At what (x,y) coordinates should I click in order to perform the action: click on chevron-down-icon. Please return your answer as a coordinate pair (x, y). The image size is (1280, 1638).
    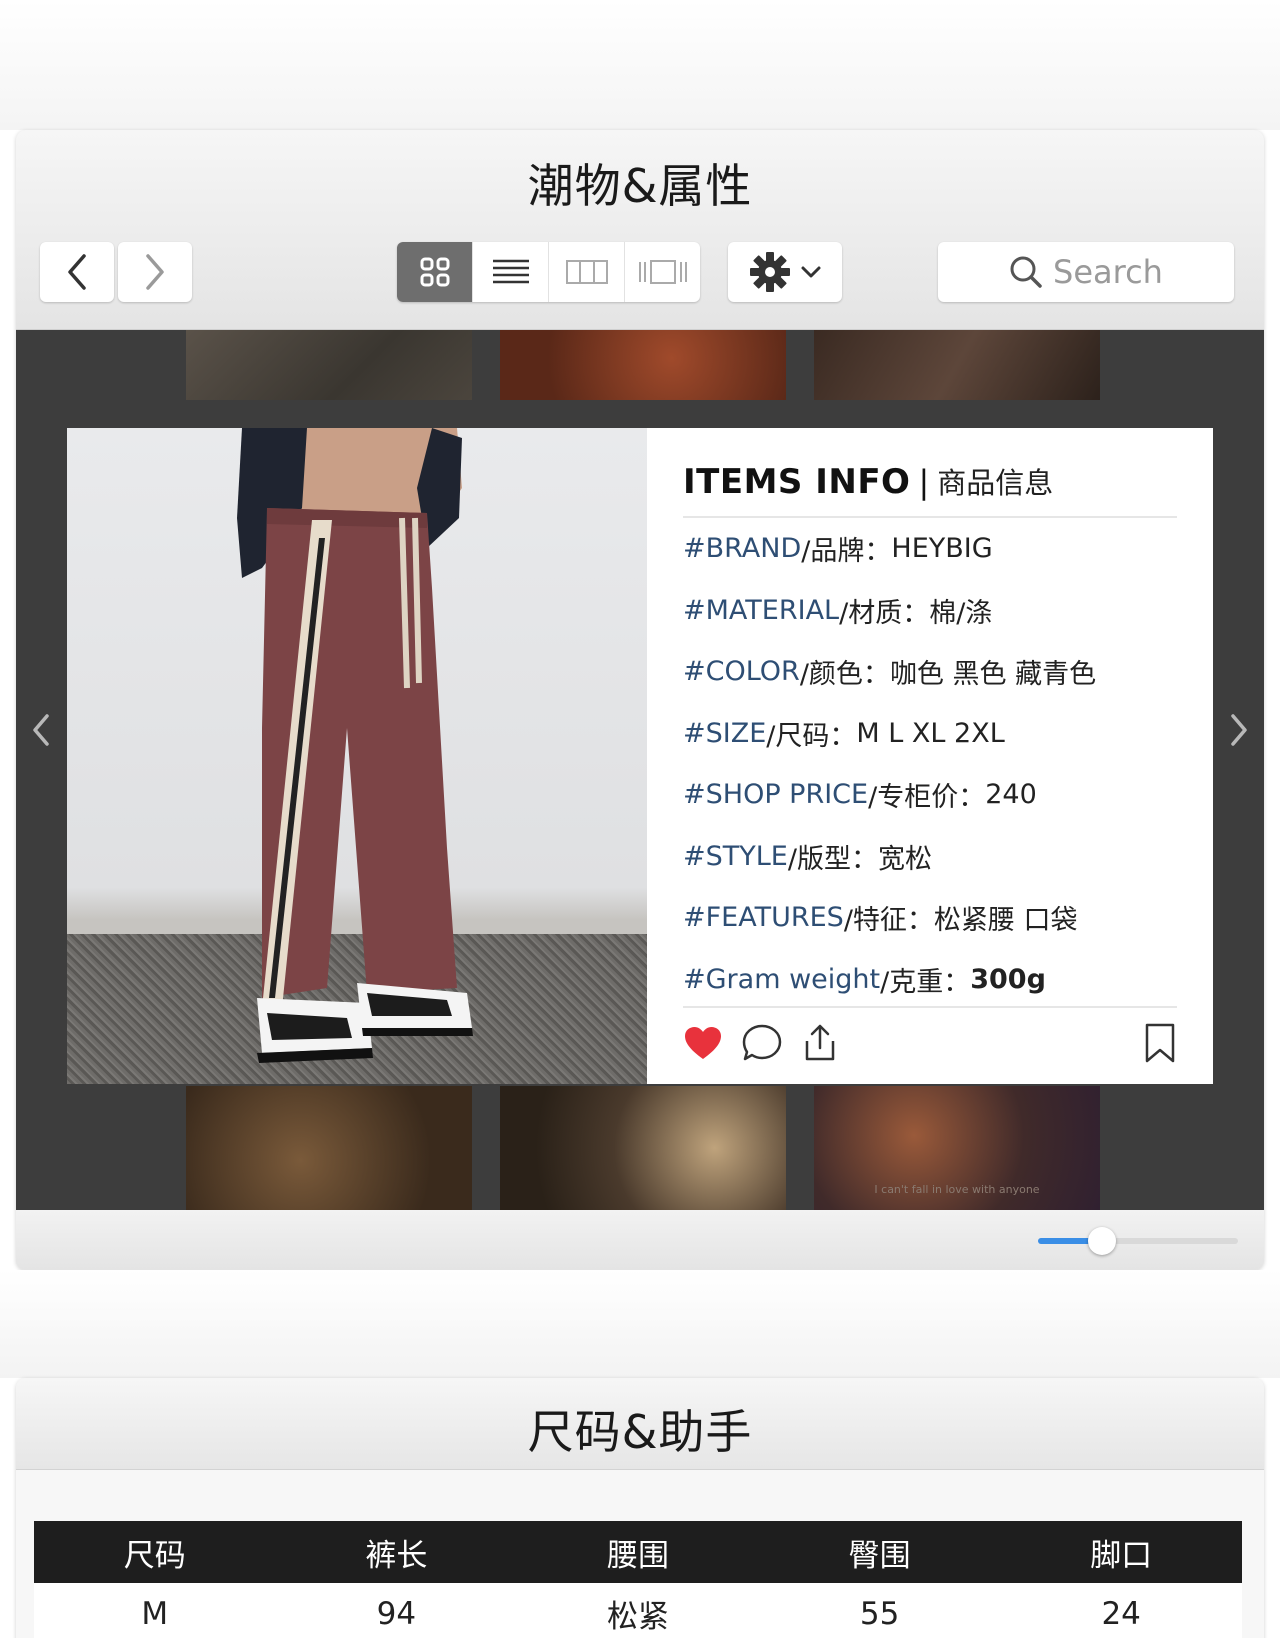
    Looking at the image, I should click on (811, 272).